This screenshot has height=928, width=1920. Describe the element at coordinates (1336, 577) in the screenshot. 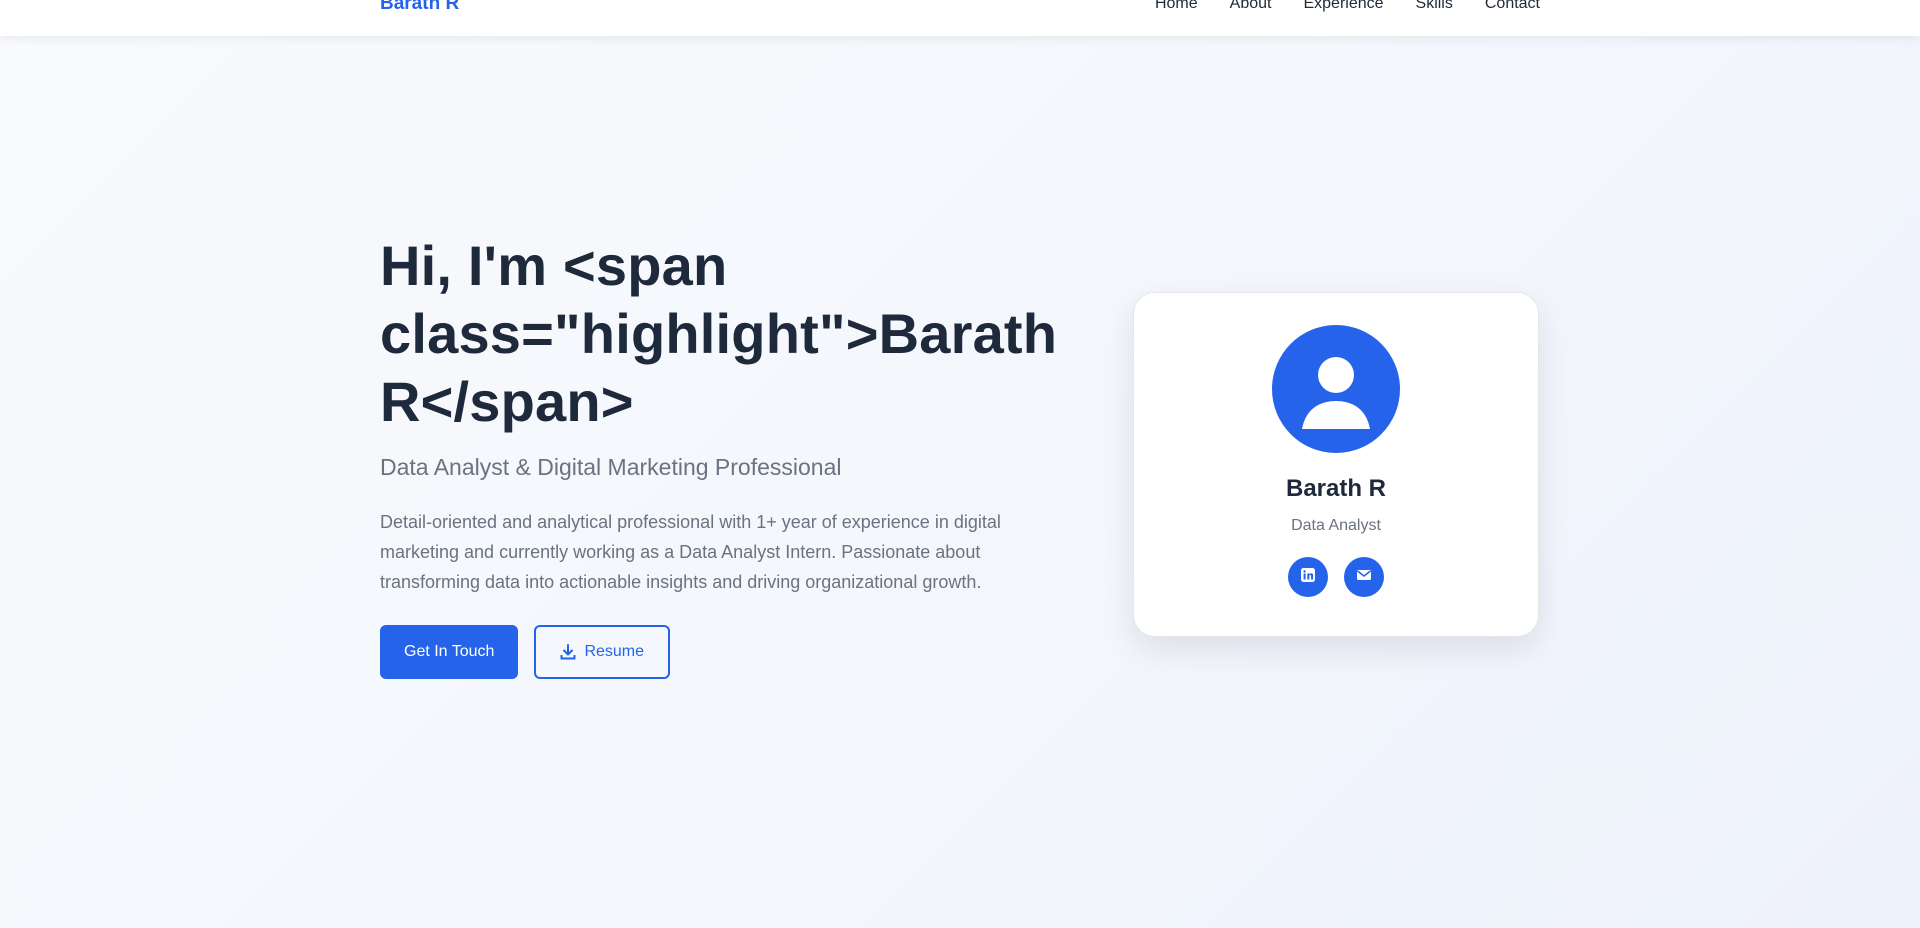

I see `social-links` at that location.